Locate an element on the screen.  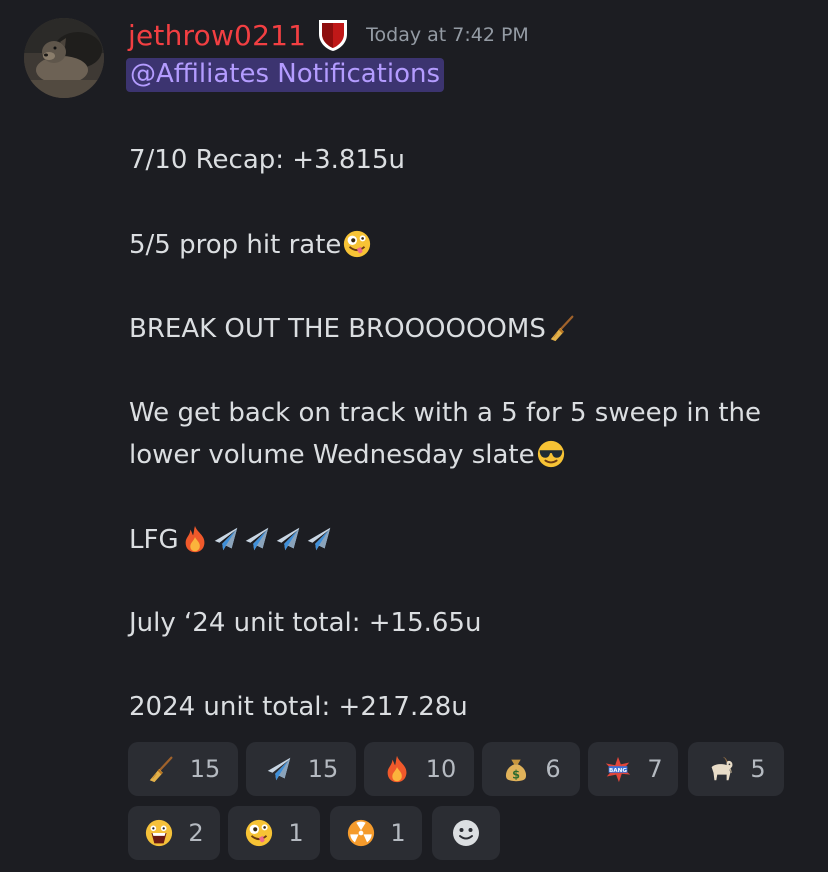
reaction-broom: 15 is located at coordinates (183, 769).